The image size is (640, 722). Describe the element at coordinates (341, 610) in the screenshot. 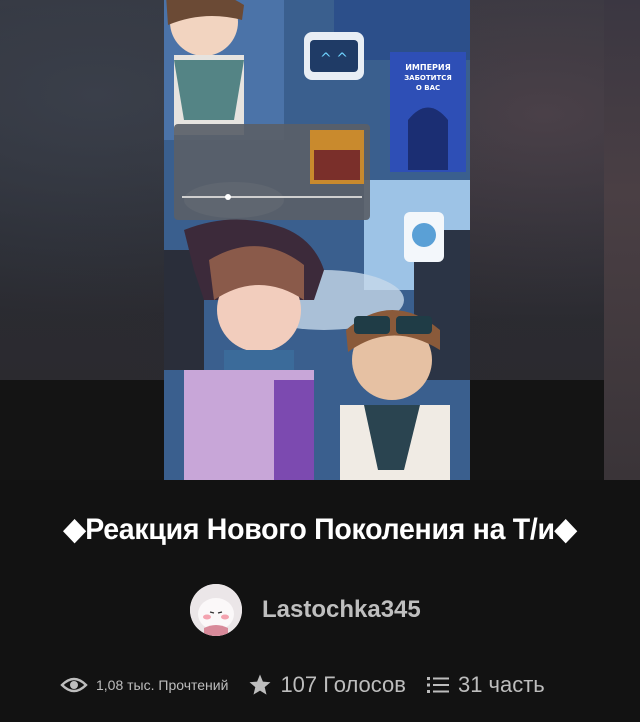

I see `author-name: Lastochka345` at that location.